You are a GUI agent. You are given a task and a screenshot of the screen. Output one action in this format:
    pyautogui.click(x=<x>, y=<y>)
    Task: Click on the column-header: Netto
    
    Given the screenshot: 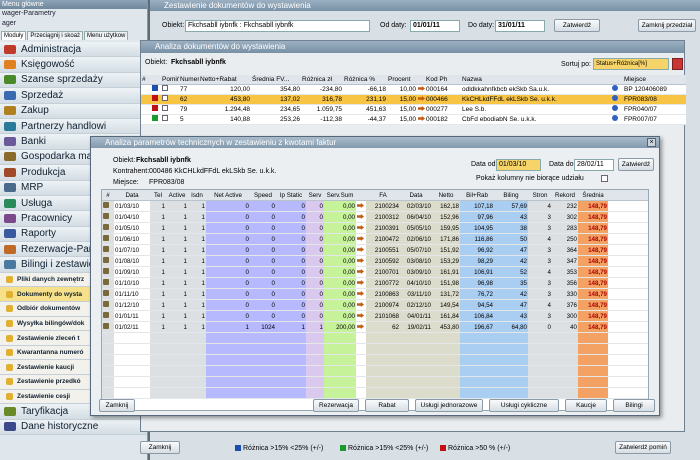 What is the action you would take?
    pyautogui.click(x=446, y=195)
    